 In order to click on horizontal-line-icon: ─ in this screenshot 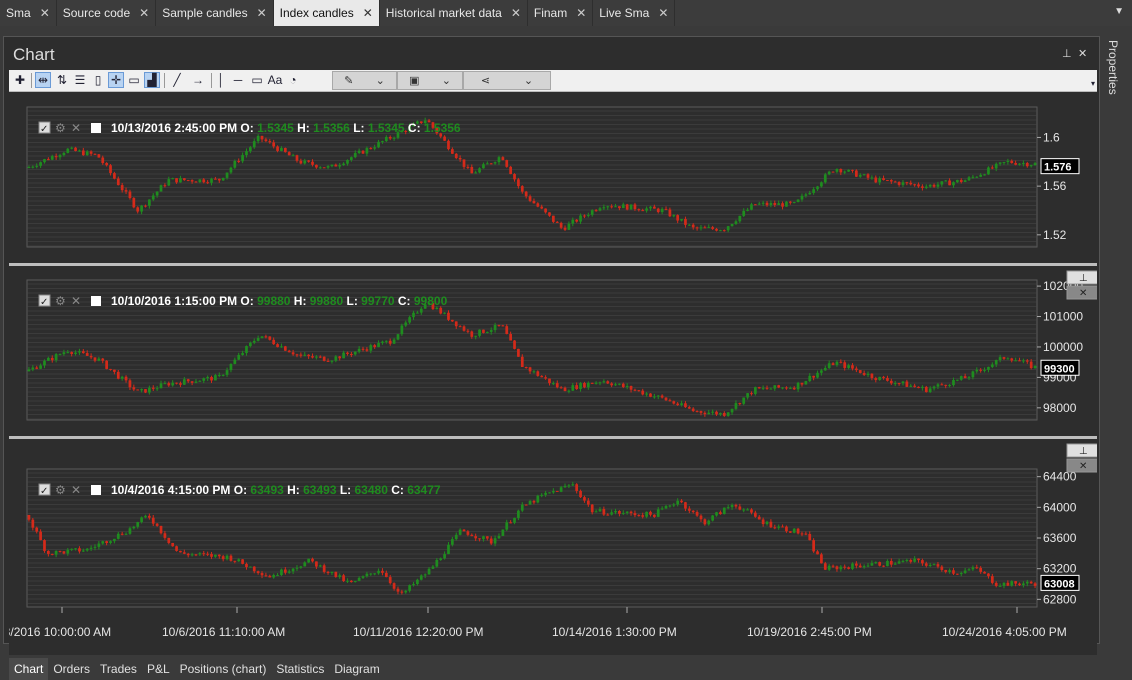, I will do `click(238, 80)`.